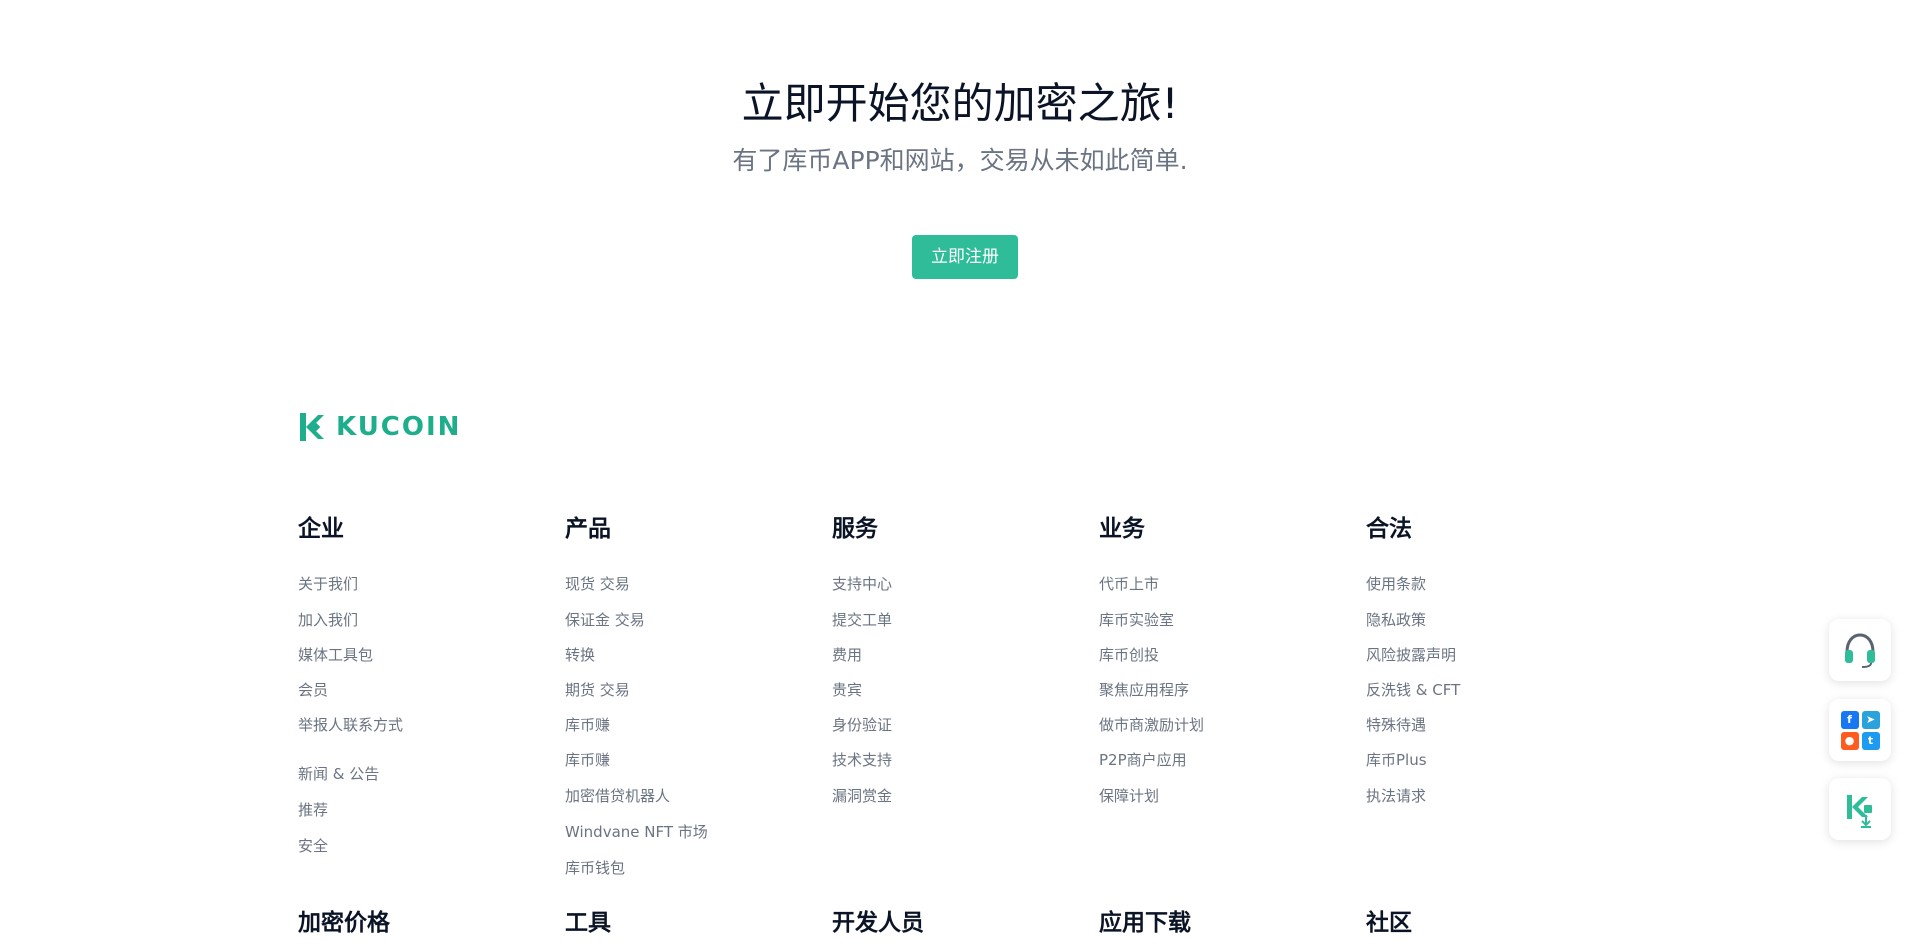 Image resolution: width=1920 pixels, height=947 pixels. What do you see at coordinates (1870, 719) in the screenshot?
I see `telegram-icon: ➤` at bounding box center [1870, 719].